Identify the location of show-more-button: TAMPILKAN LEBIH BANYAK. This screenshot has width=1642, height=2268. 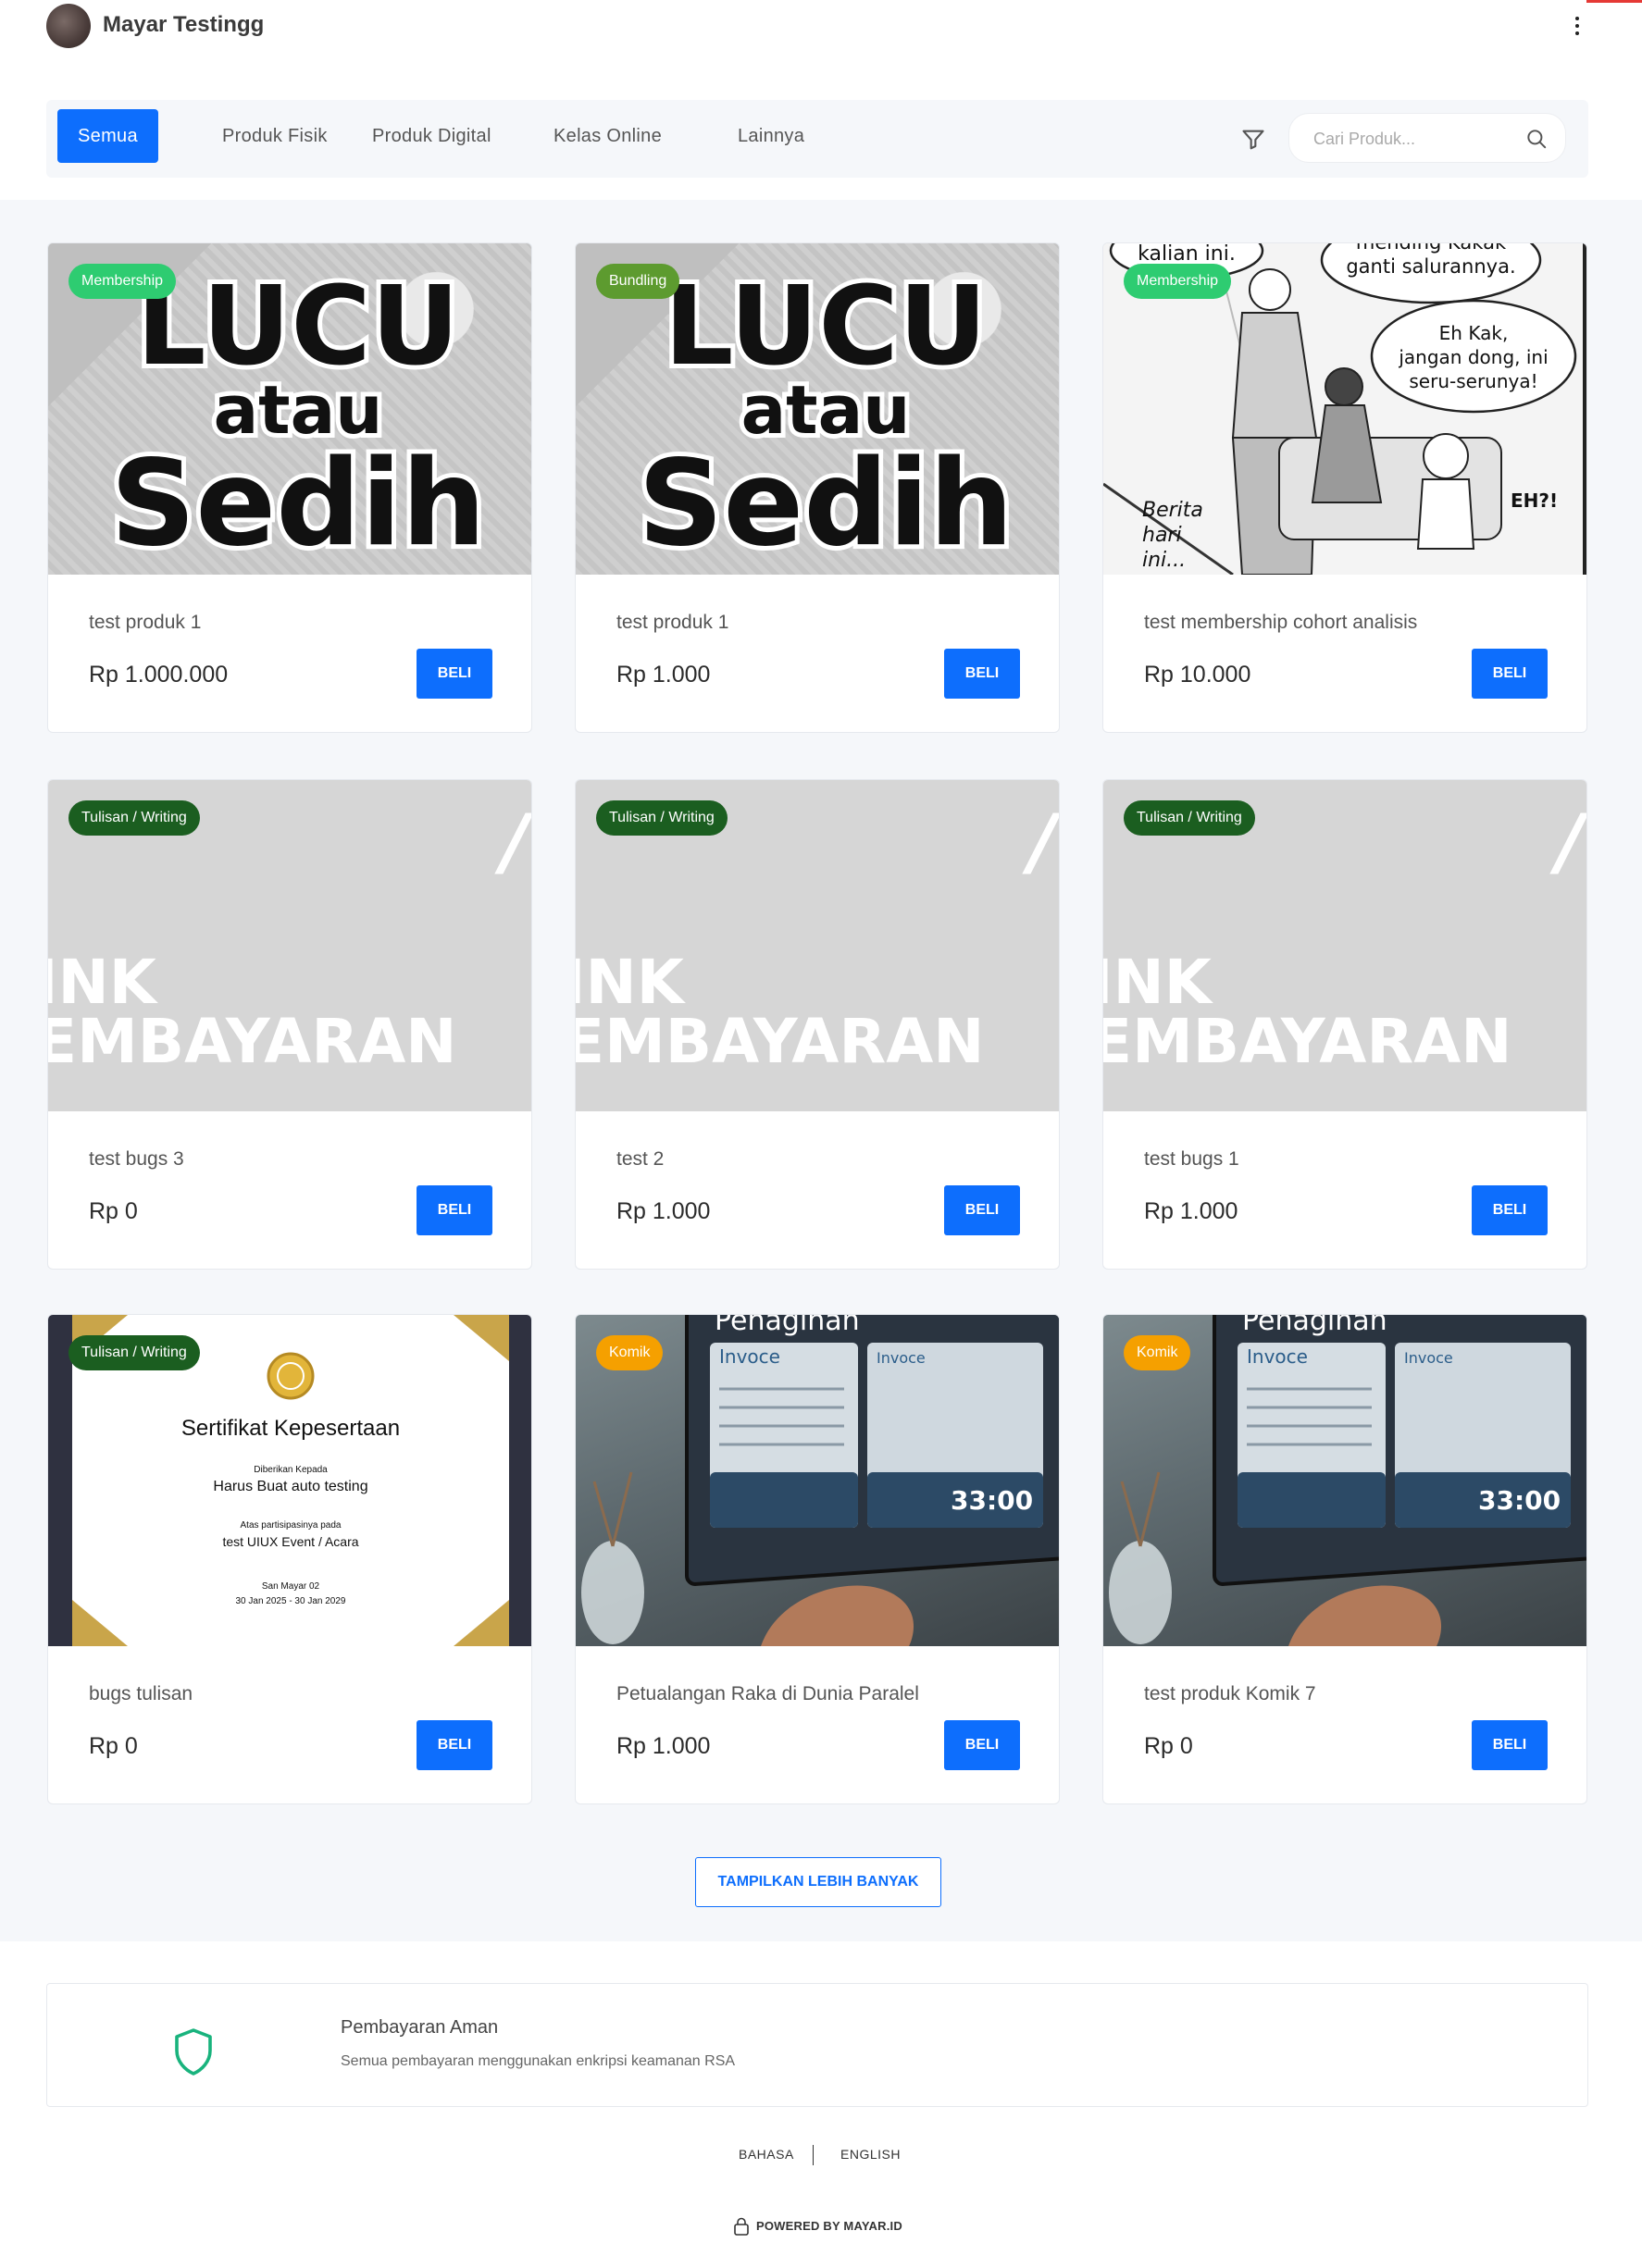
(818, 1882).